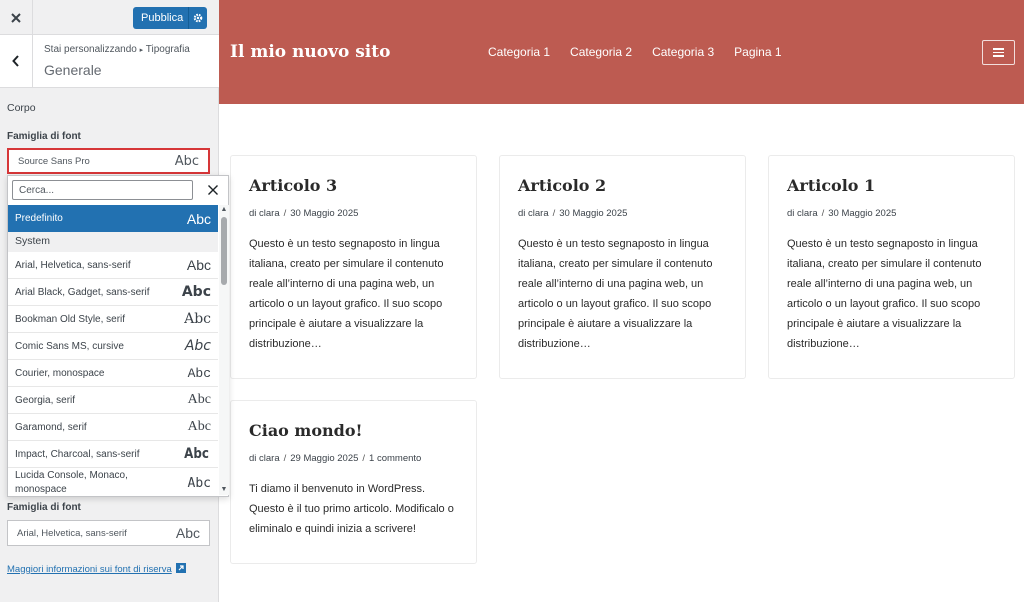  What do you see at coordinates (69, 346) in the screenshot?
I see `font-option-name: Comic Sans MS, cursive` at bounding box center [69, 346].